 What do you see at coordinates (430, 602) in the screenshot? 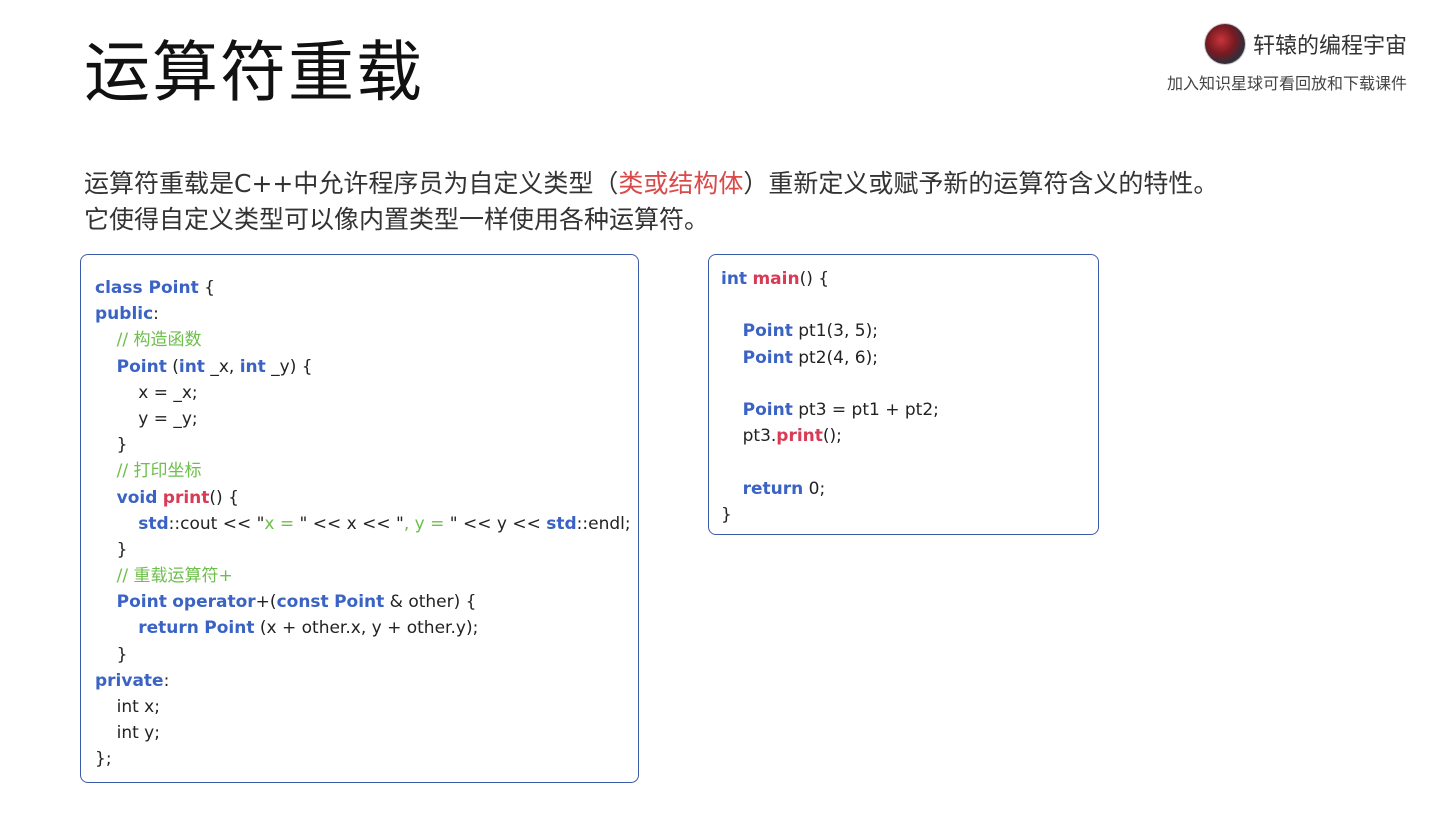
I see `code-token: & other) {` at bounding box center [430, 602].